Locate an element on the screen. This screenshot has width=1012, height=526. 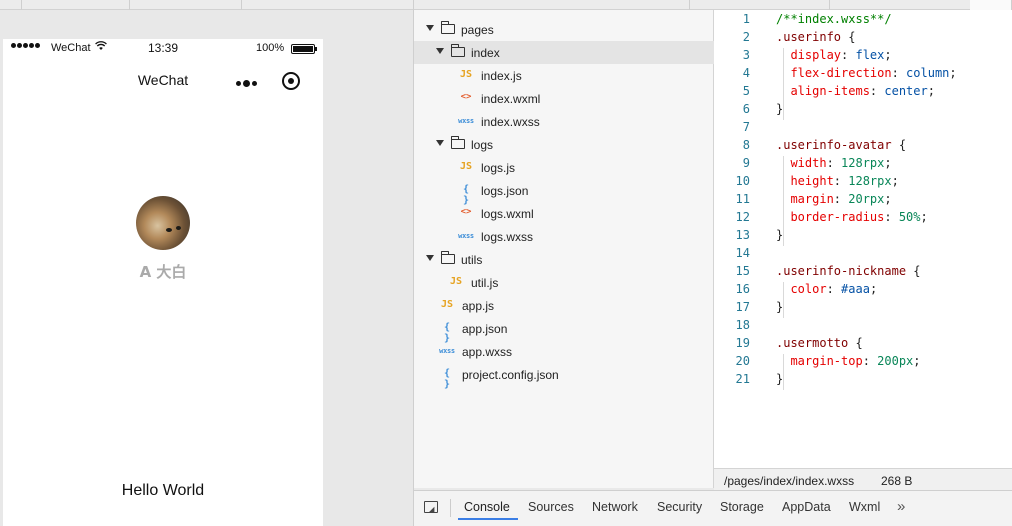
code-line: 3 display: flex; is located at coordinates (863, 57).